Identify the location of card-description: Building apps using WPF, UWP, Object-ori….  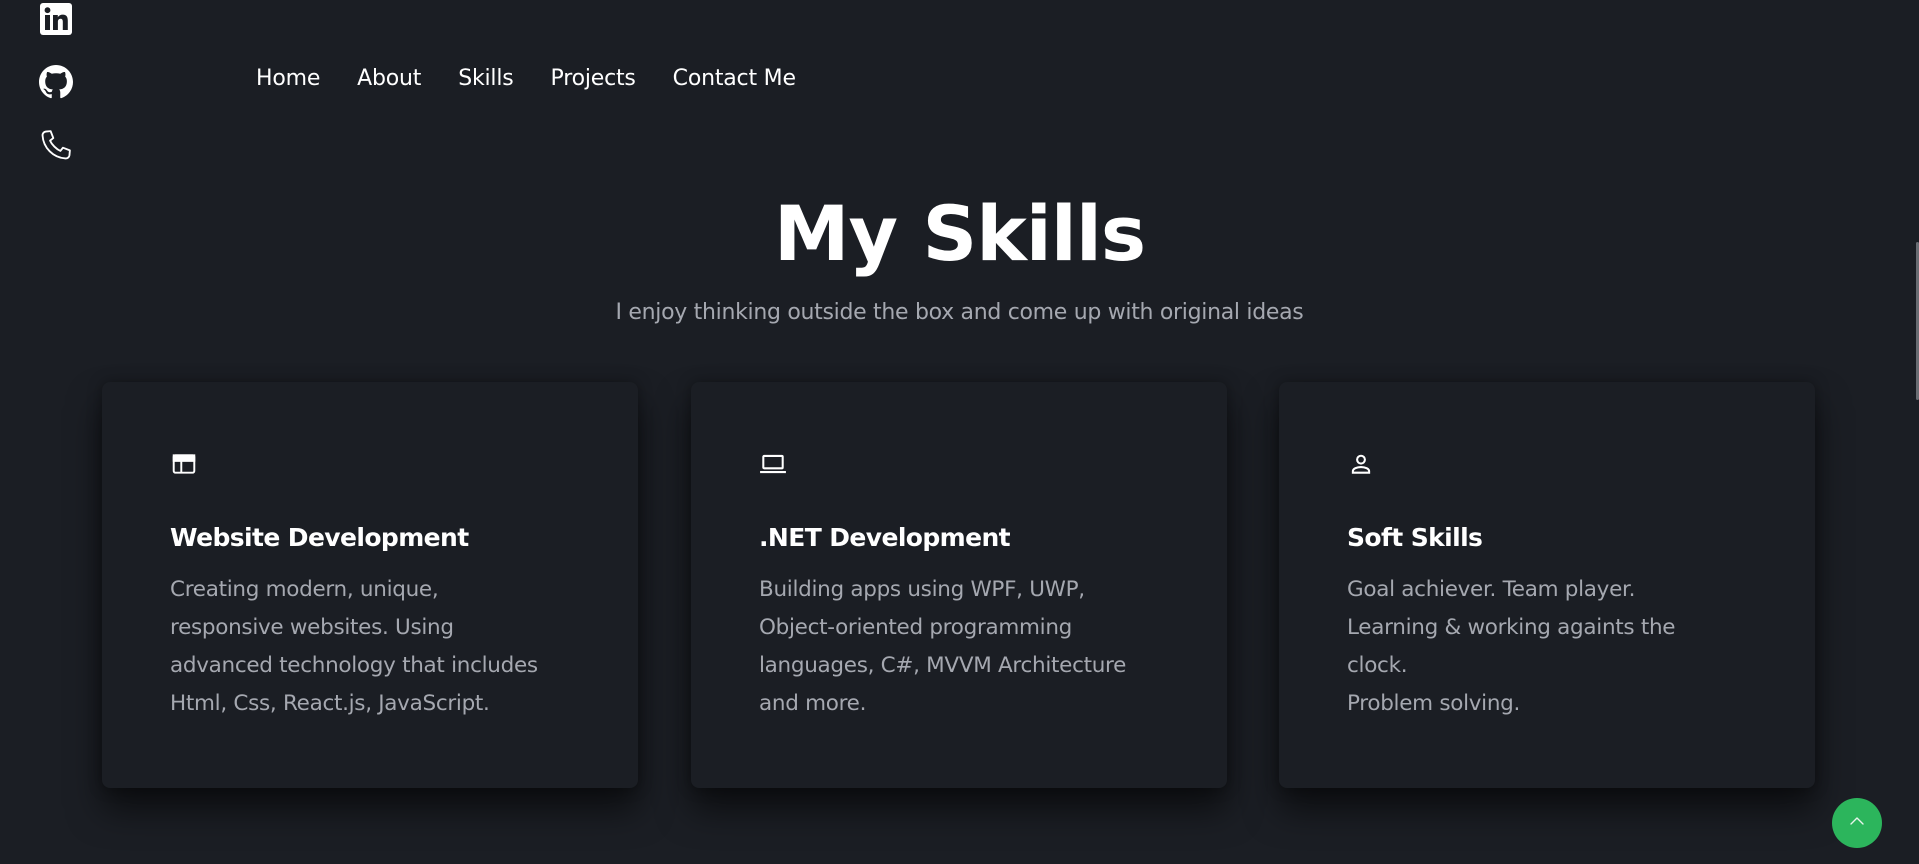
(969, 647).